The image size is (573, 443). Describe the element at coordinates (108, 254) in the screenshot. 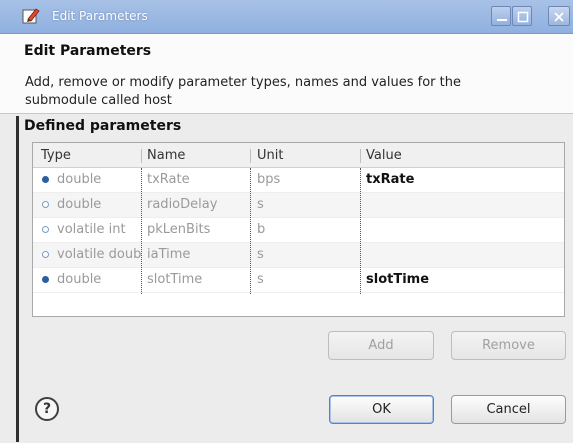

I see `cell-type: volatile doub` at that location.